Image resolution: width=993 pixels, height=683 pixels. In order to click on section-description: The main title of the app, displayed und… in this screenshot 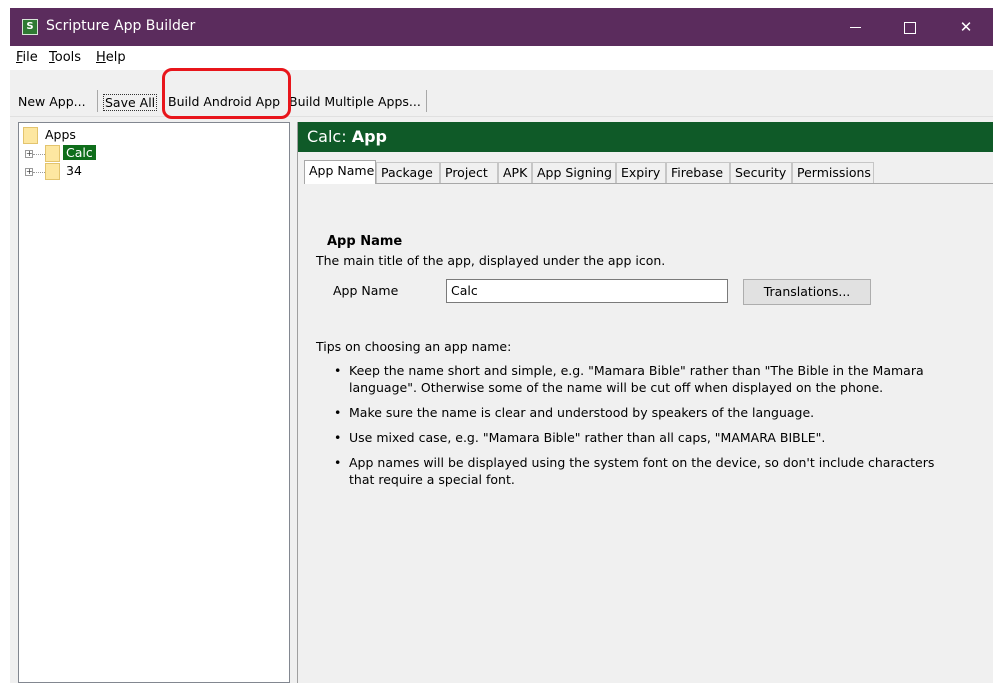, I will do `click(491, 260)`.